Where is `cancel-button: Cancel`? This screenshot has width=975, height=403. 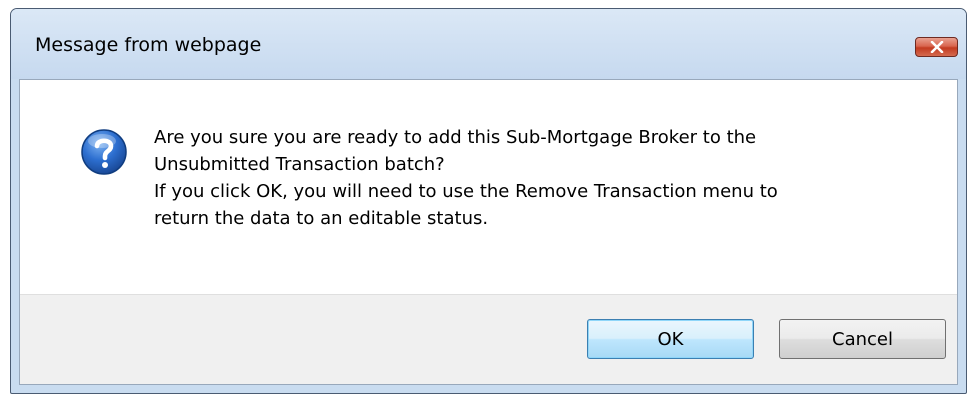 cancel-button: Cancel is located at coordinates (862, 339).